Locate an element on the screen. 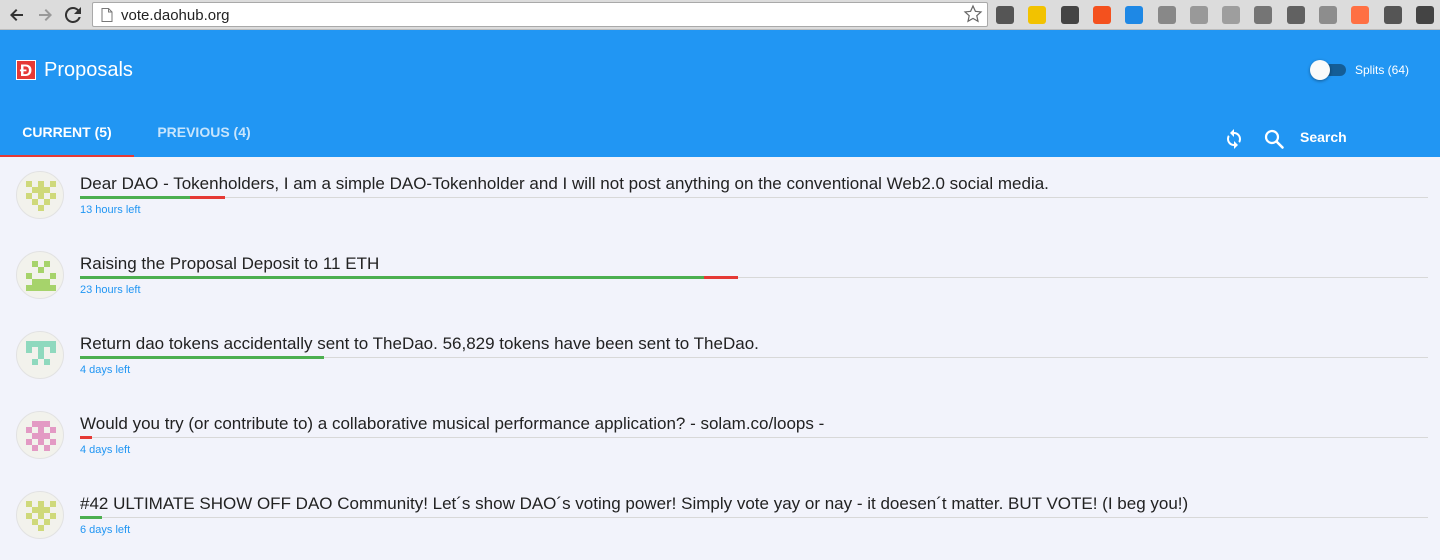 This screenshot has height=560, width=1440. search-icon is located at coordinates (1274, 139).